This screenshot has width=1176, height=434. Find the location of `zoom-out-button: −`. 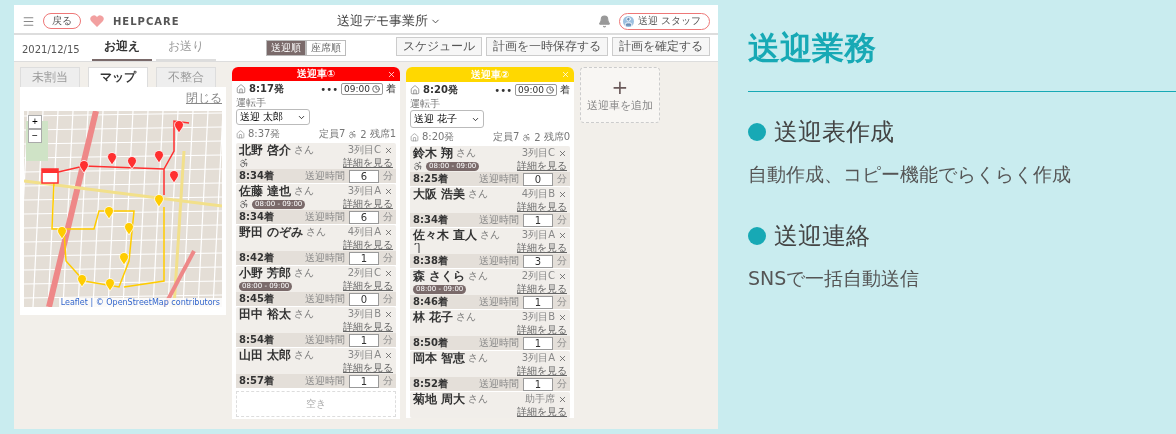

zoom-out-button: − is located at coordinates (35, 136).